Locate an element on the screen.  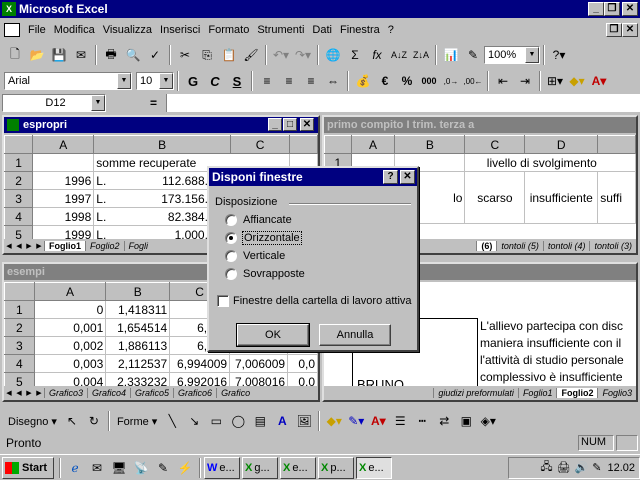
cell: livello di svolgimento is located at coordinates (561, 162).